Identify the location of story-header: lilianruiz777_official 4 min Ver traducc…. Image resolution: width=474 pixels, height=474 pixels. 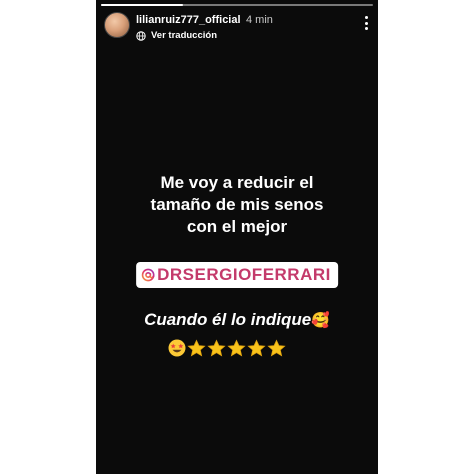
(237, 28).